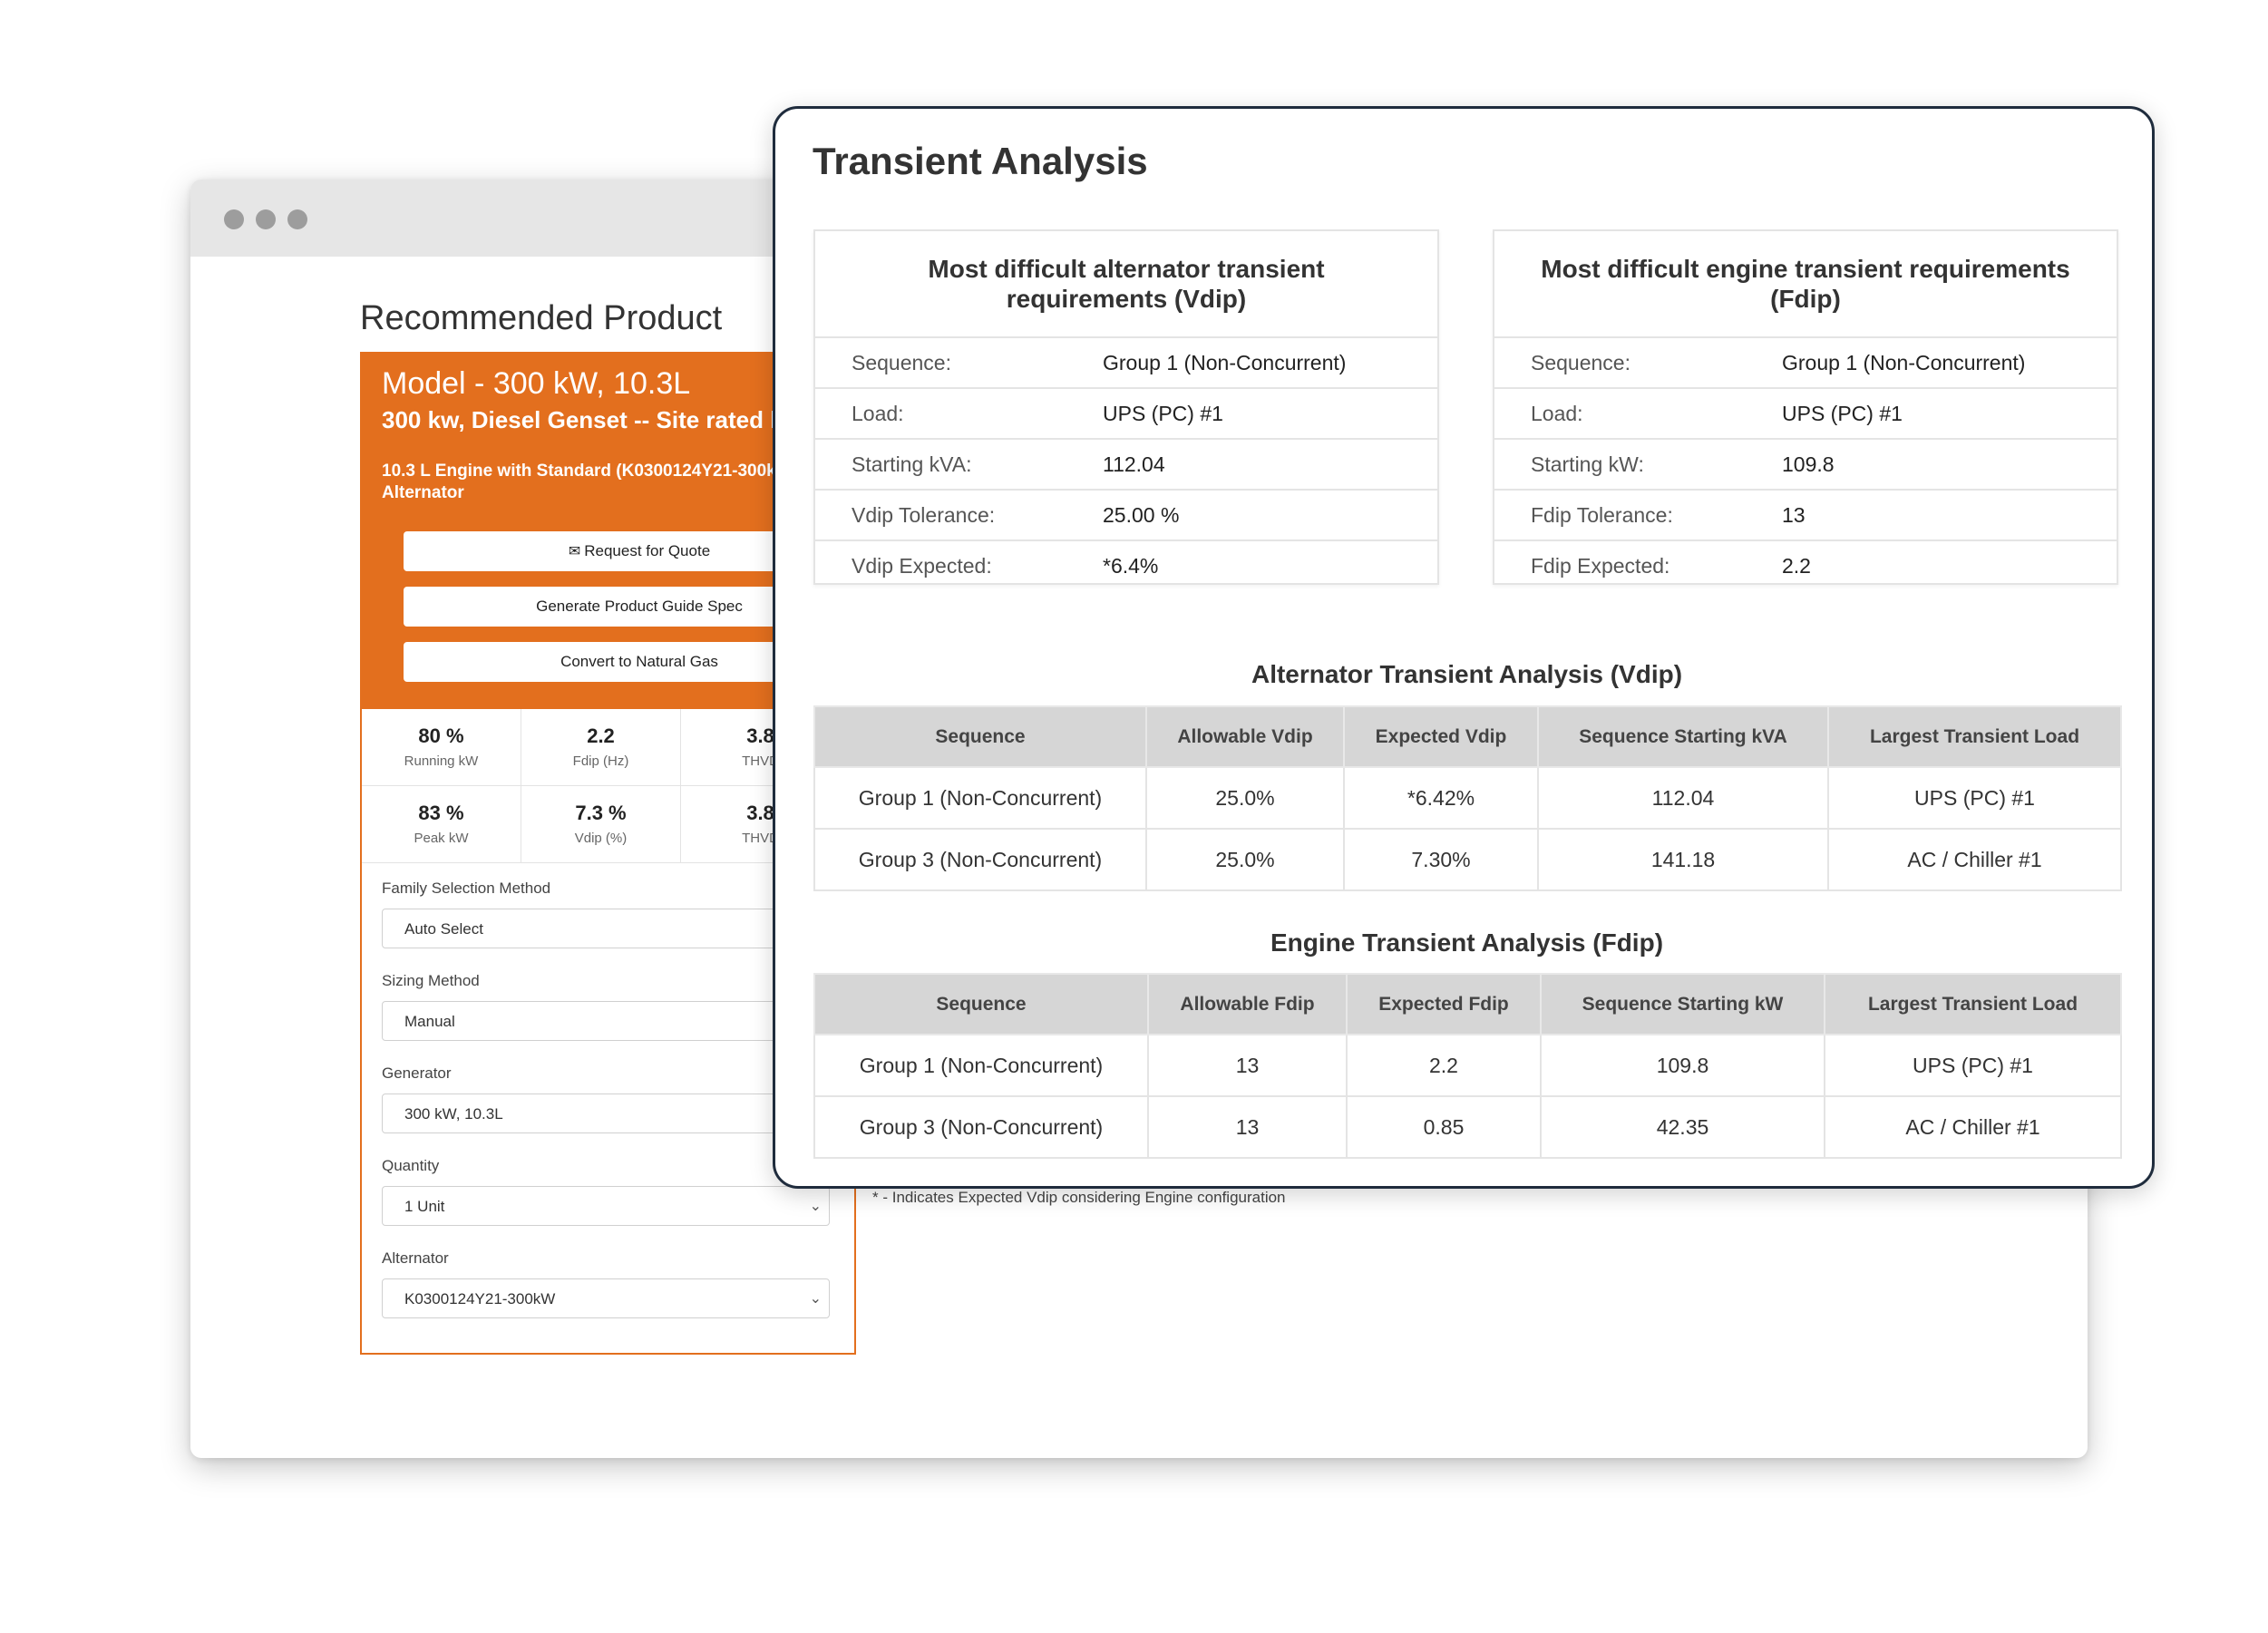 The width and height of the screenshot is (2268, 1633). Describe the element at coordinates (441, 838) in the screenshot. I see `stat-label: Peak kW` at that location.